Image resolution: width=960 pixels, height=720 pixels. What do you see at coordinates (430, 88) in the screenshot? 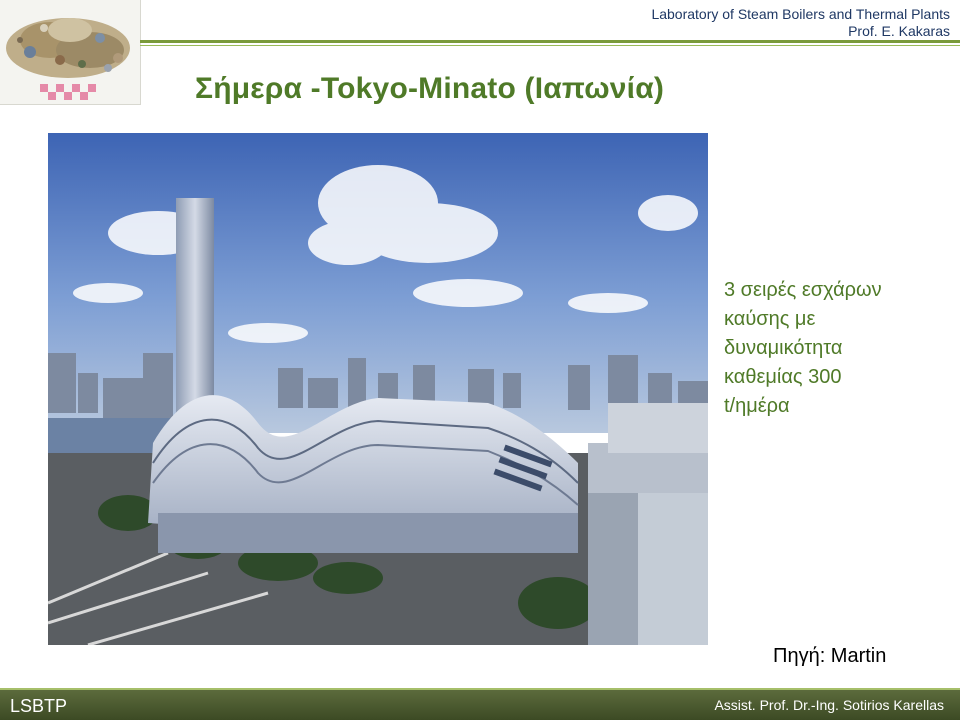
I see `page-title: Σήμερα -Tokyo-Minato (Ιαπωνία)` at bounding box center [430, 88].